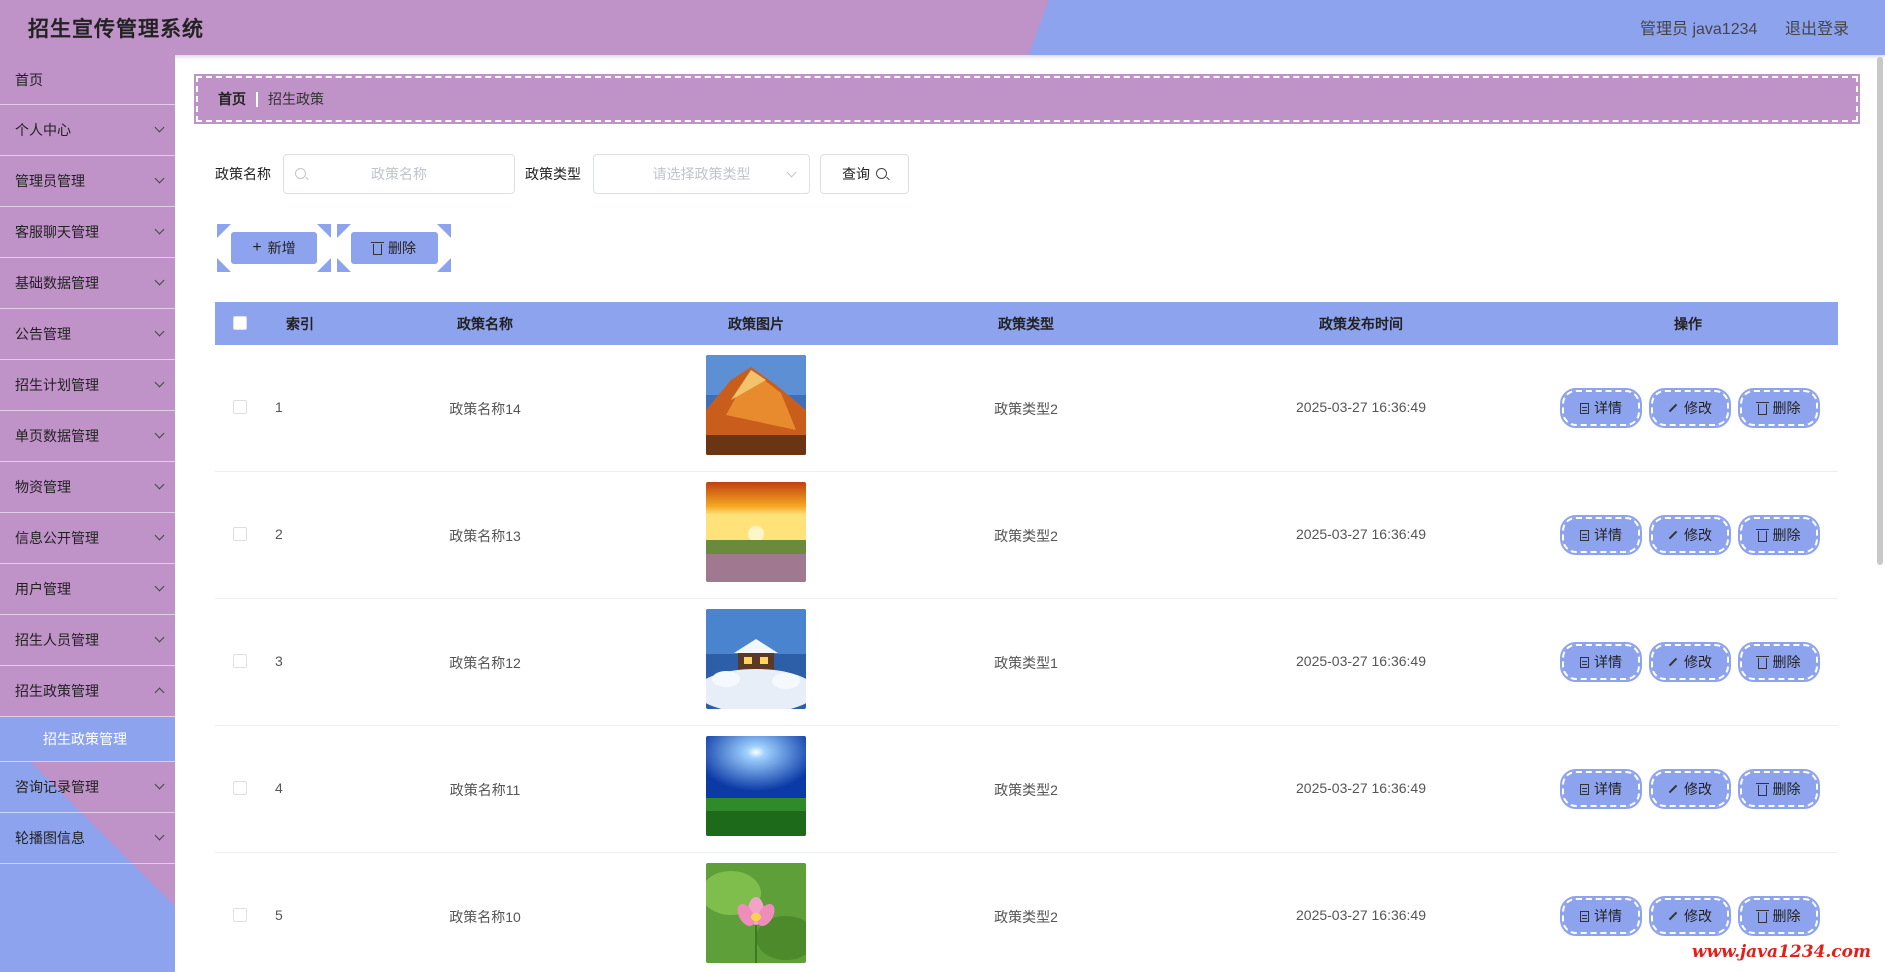 This screenshot has height=972, width=1885. I want to click on vertical-scrollbar, so click(1880, 311).